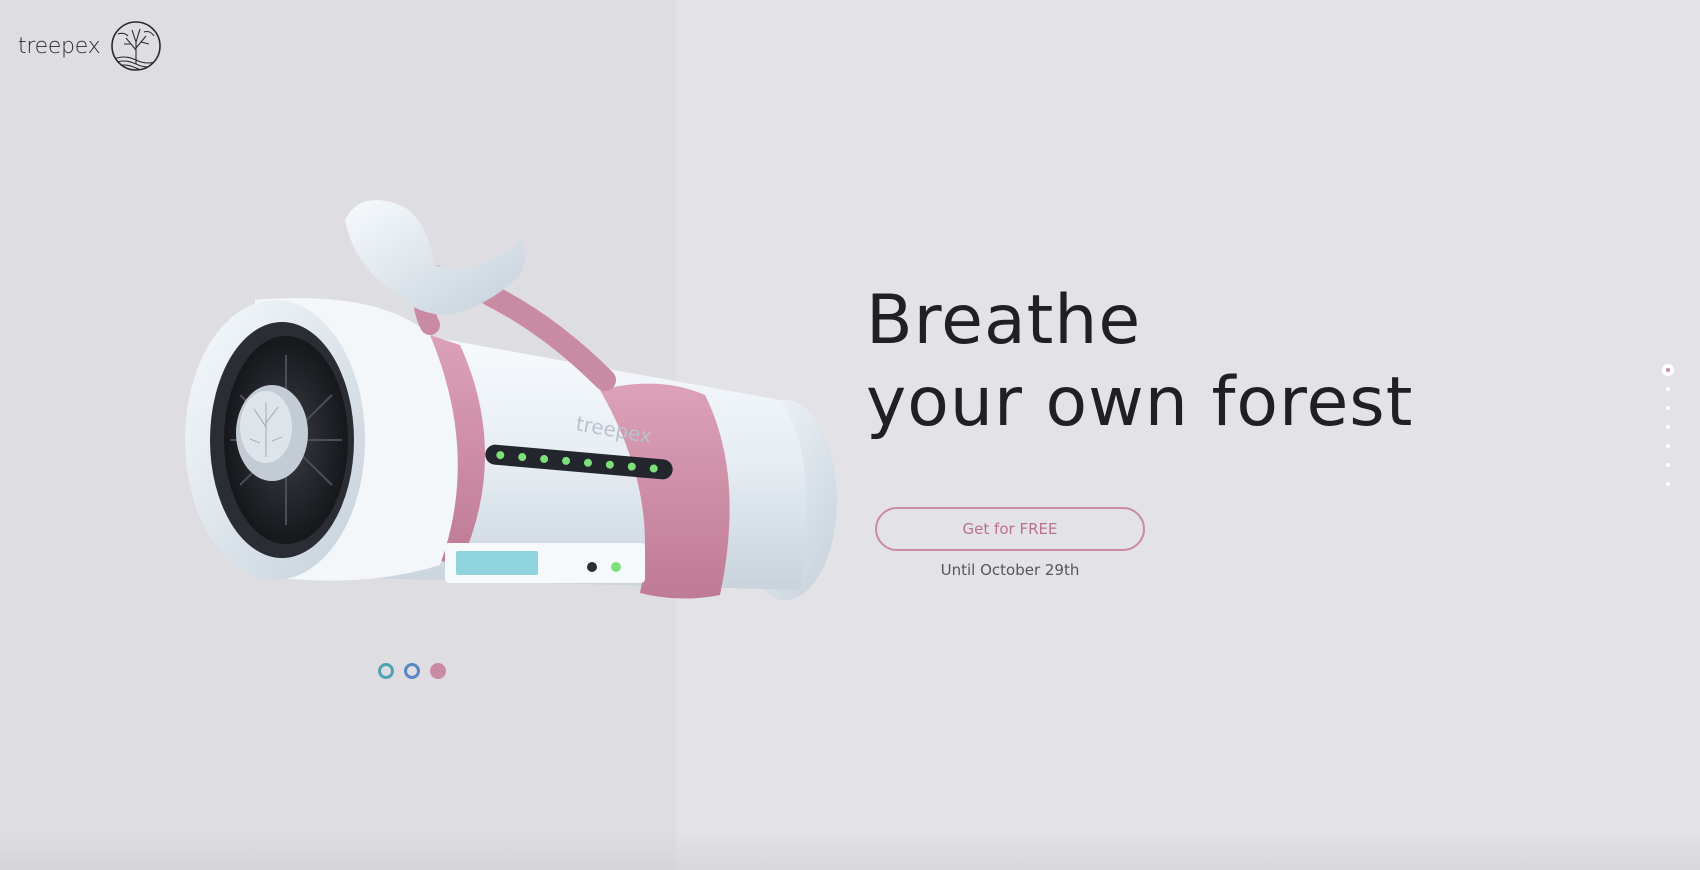 This screenshot has width=1700, height=870. I want to click on bottom-shadow, so click(850, 850).